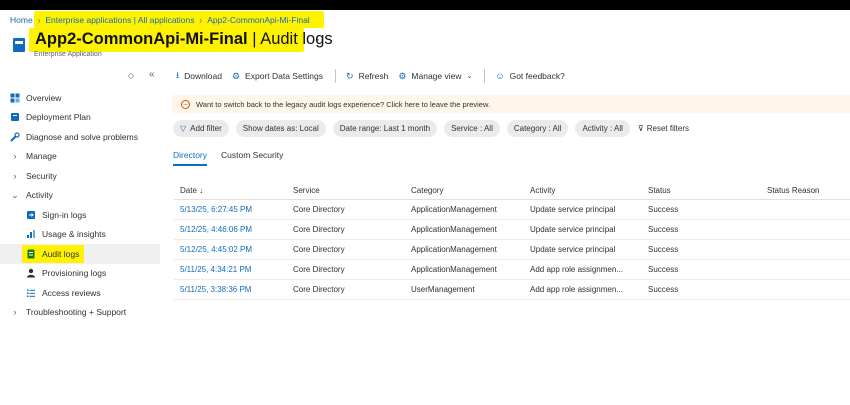 This screenshot has width=850, height=405. I want to click on cell-date: 5/12/25, 4:45:02 PM, so click(233, 249).